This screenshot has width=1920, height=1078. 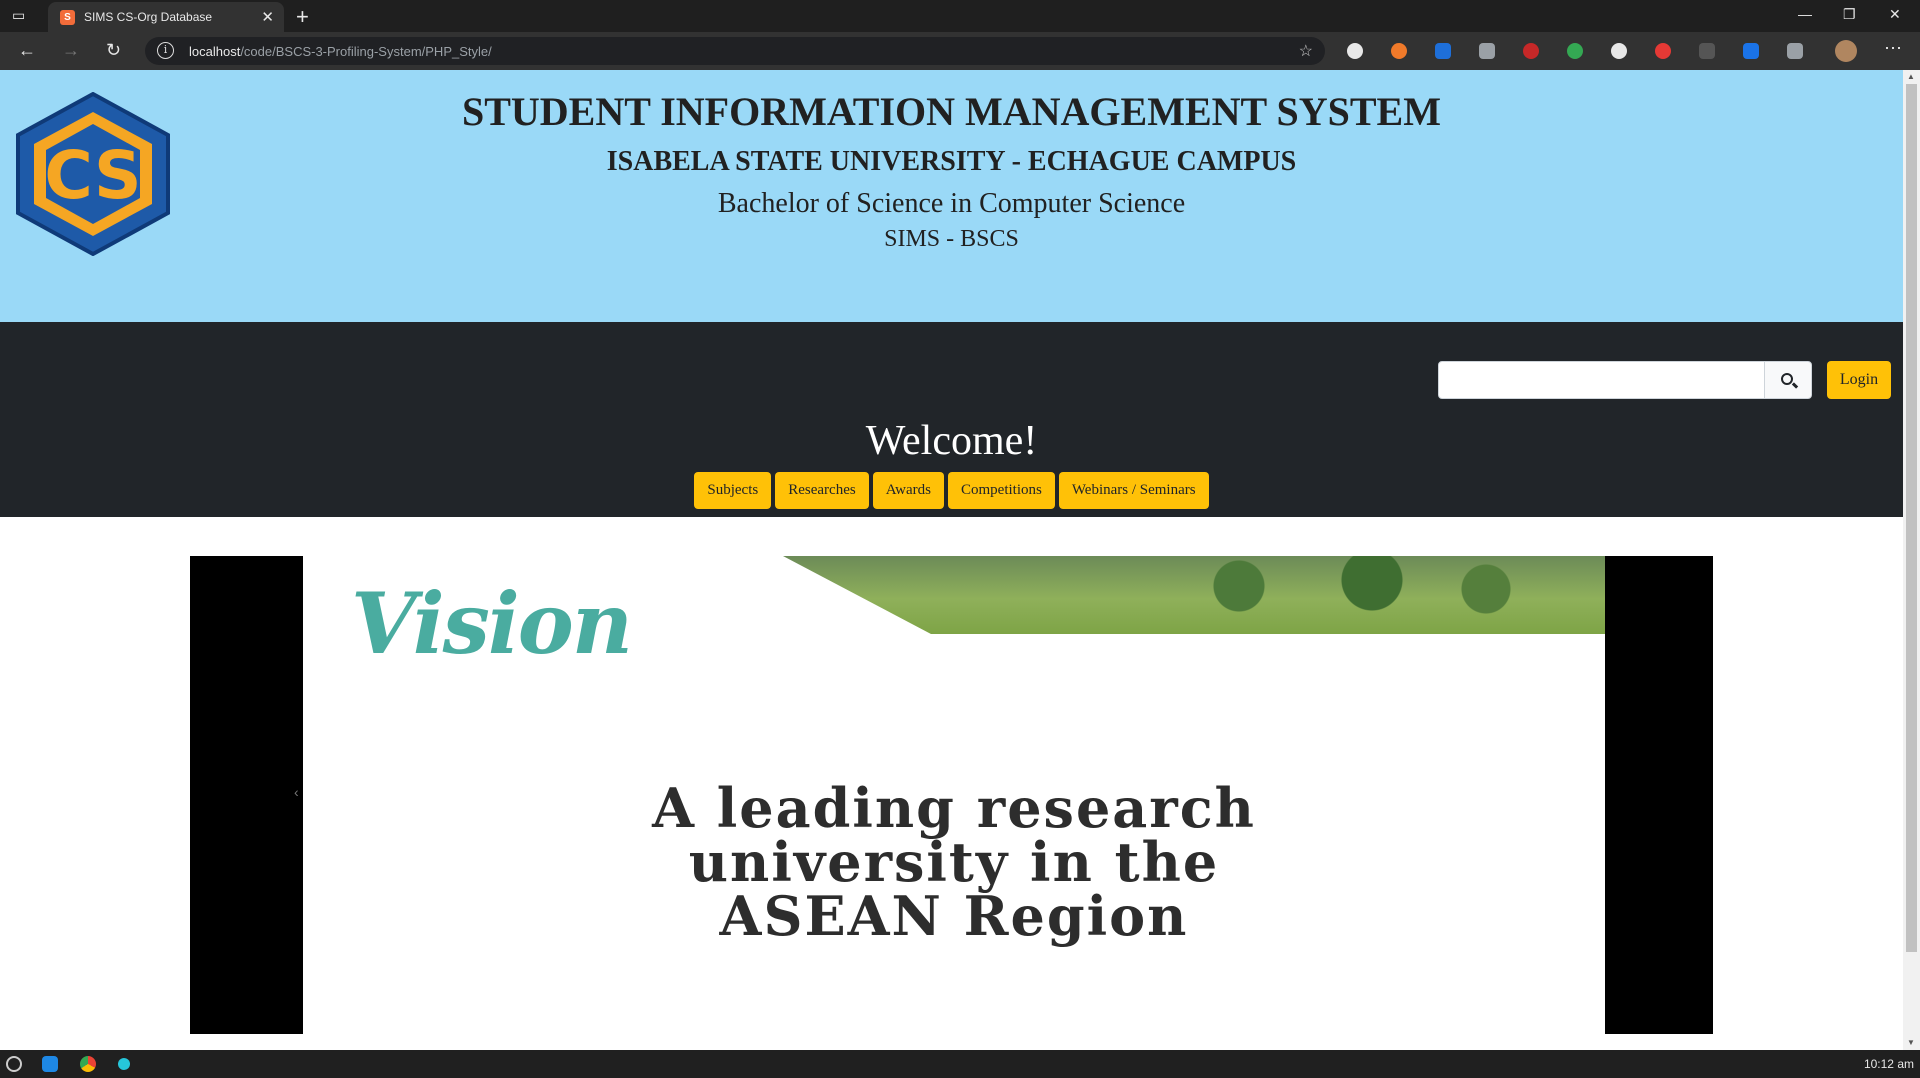 I want to click on close-window-icon: ✕, so click(x=1895, y=14).